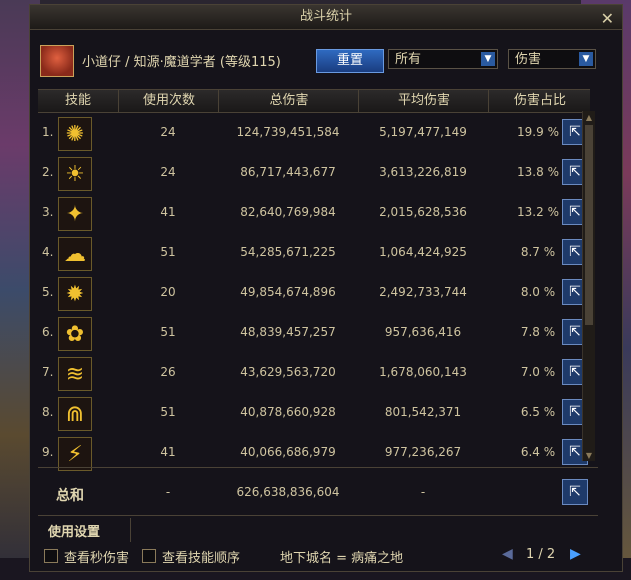 This screenshot has height=580, width=631. I want to click on avg-damage-cell: 957,636,416, so click(423, 332).